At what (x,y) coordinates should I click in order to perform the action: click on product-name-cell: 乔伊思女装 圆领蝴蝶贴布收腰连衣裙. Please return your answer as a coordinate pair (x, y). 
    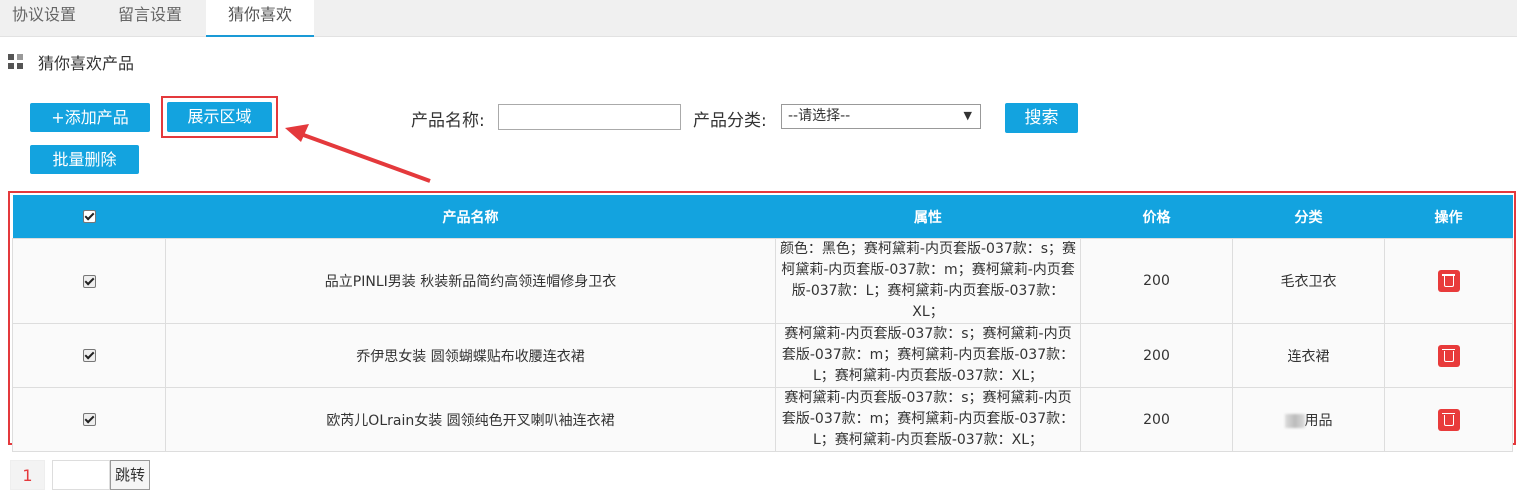
    Looking at the image, I should click on (470, 355).